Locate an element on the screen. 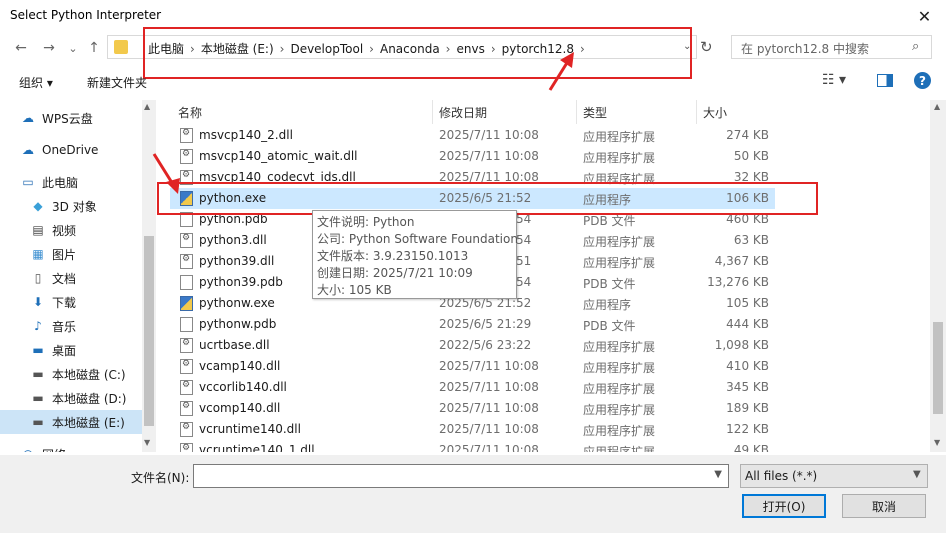  file-row: vcomp140.dll 2025/7/11 10:08 应用程序扩展 189 KB is located at coordinates (472, 408).